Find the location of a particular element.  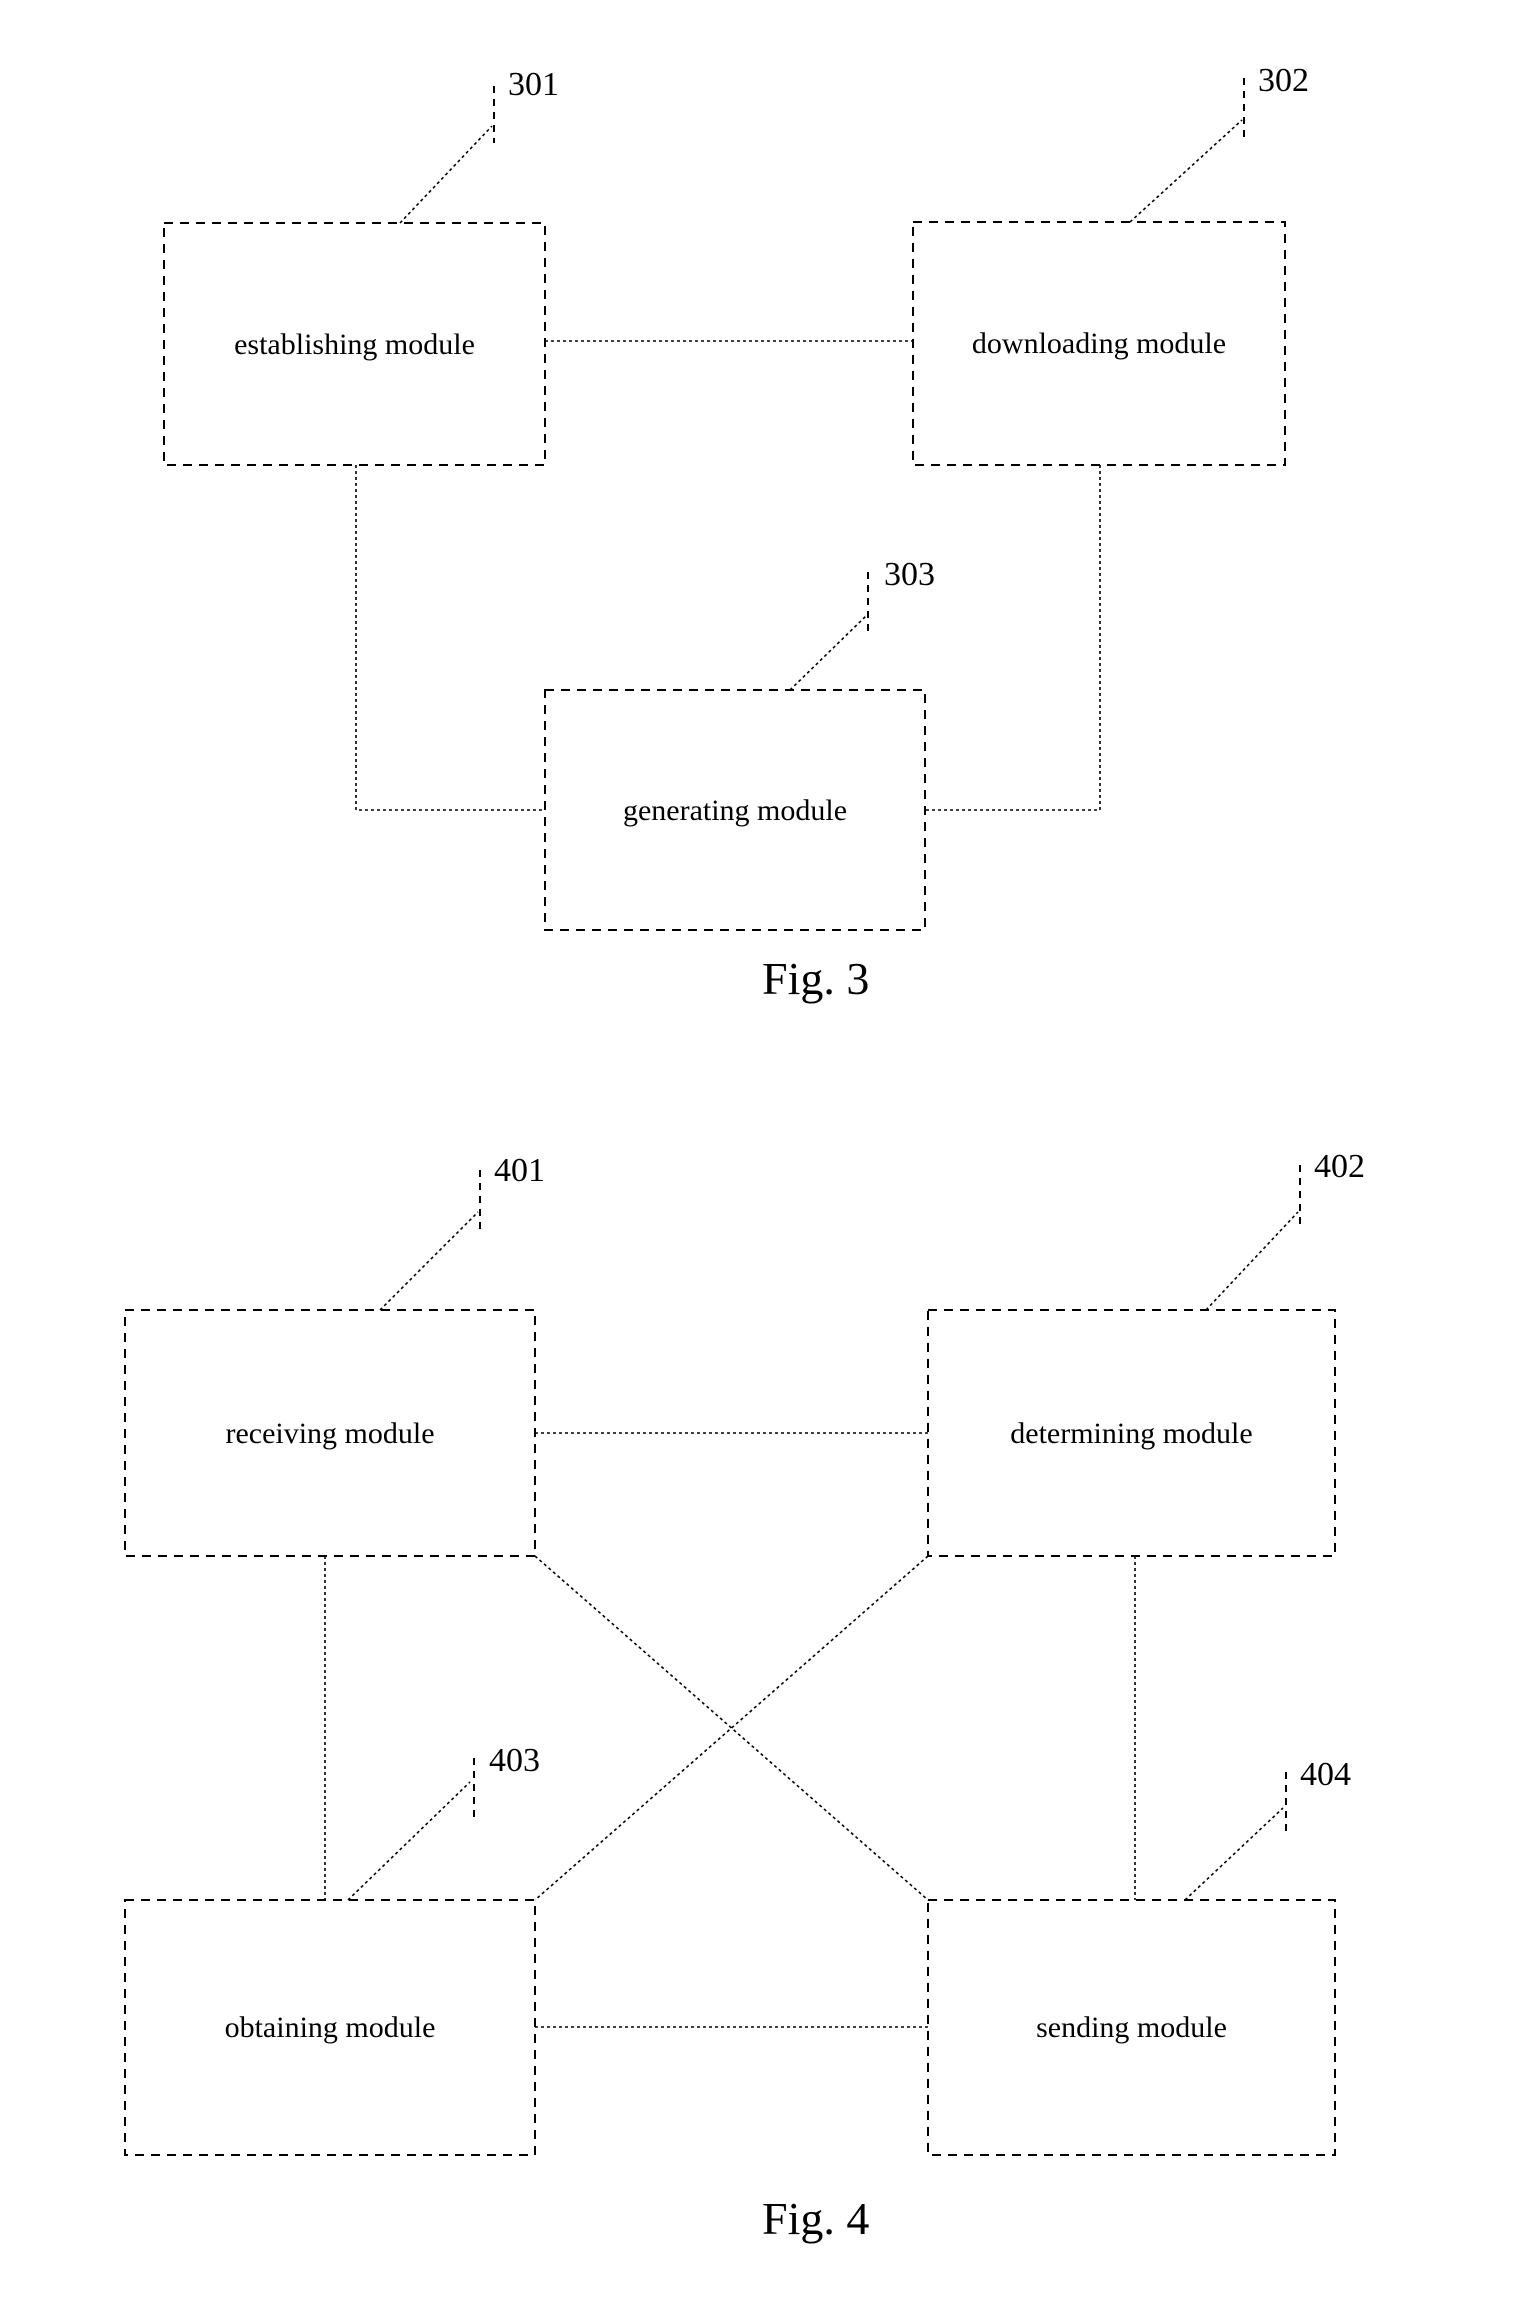

fig3-connector-establishing-generating is located at coordinates (450, 638).